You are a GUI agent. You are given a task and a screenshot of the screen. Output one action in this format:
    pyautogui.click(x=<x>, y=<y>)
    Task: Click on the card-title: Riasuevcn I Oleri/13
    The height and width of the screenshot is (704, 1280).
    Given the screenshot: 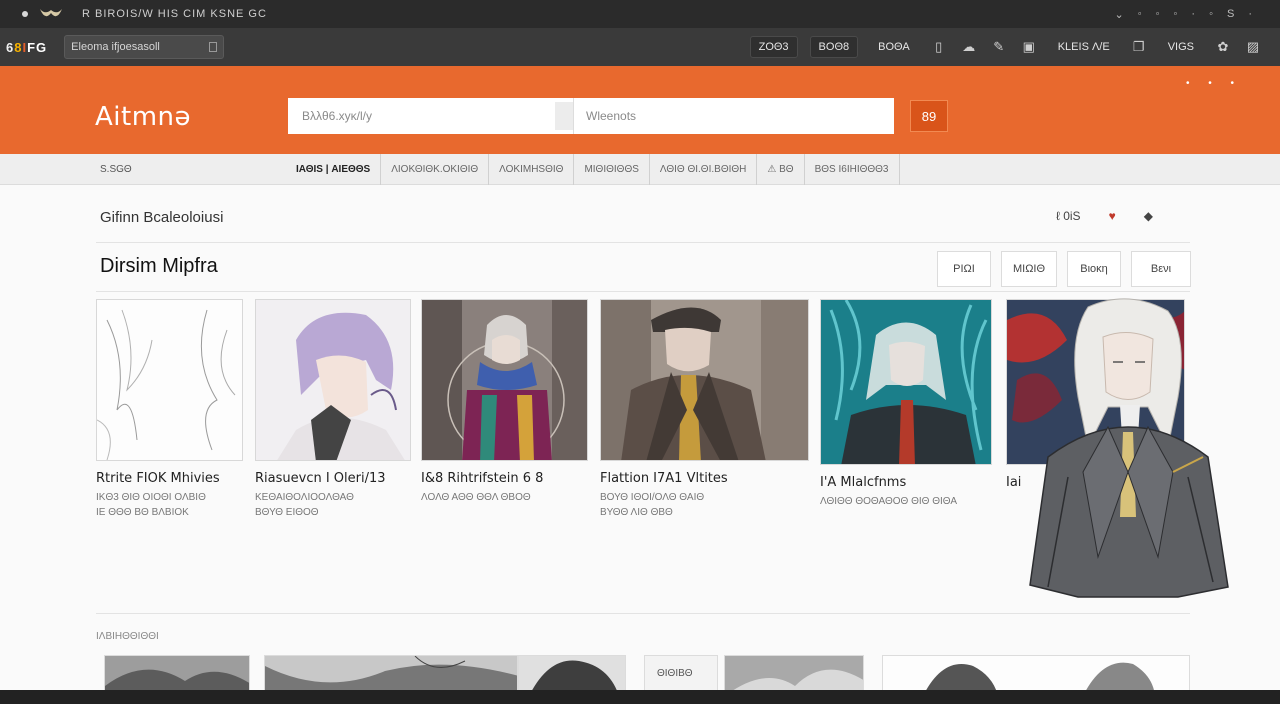 What is the action you would take?
    pyautogui.click(x=333, y=478)
    